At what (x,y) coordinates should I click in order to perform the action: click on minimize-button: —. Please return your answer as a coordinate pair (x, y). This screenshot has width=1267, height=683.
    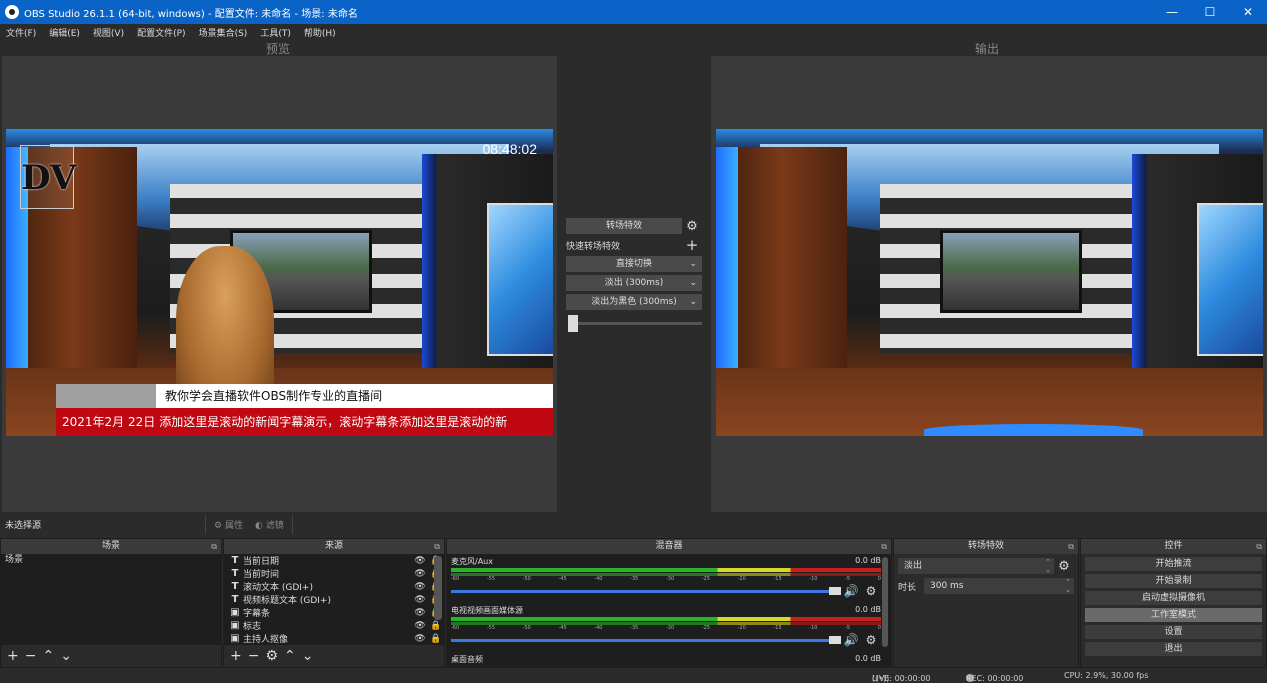
    Looking at the image, I should click on (1172, 12).